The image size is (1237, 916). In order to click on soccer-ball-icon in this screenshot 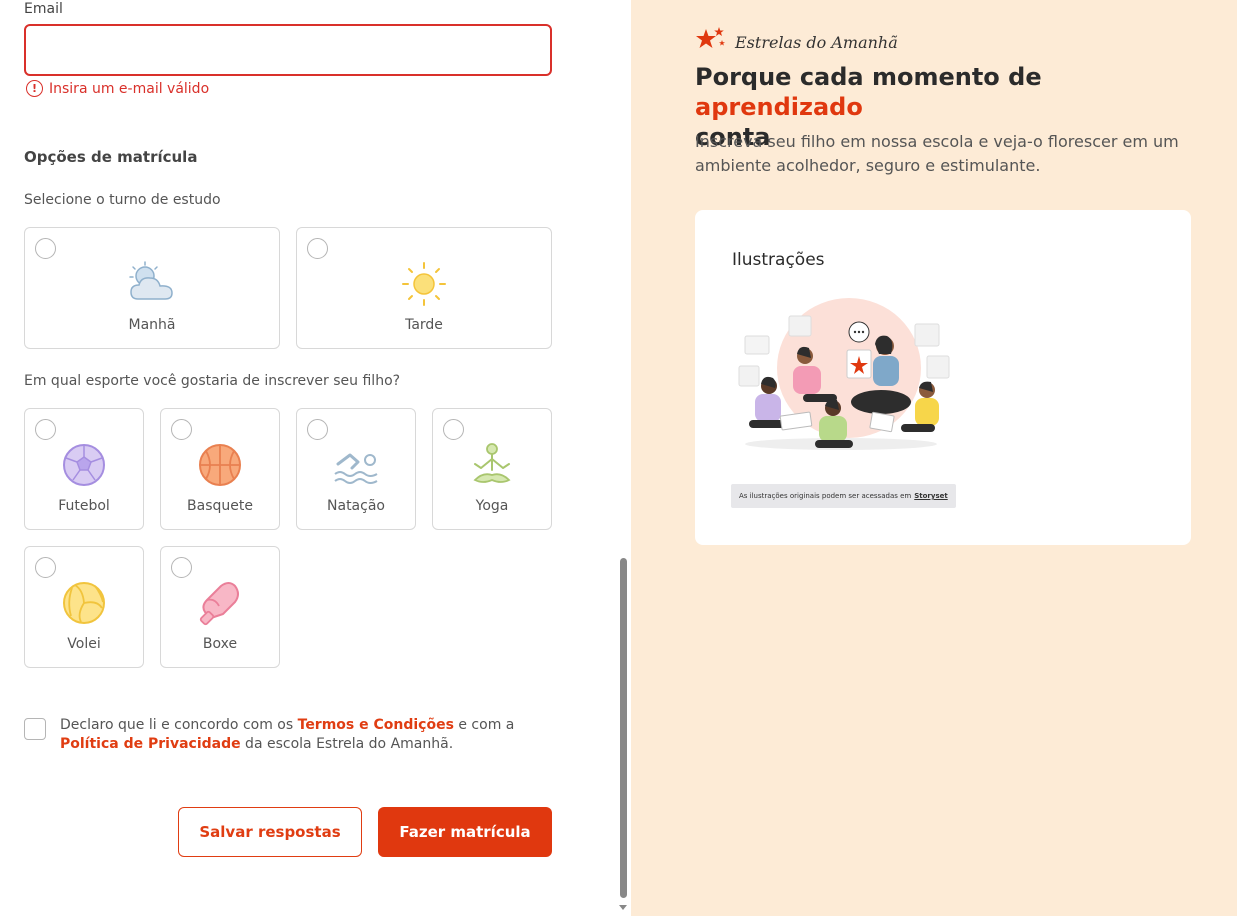, I will do `click(84, 467)`.